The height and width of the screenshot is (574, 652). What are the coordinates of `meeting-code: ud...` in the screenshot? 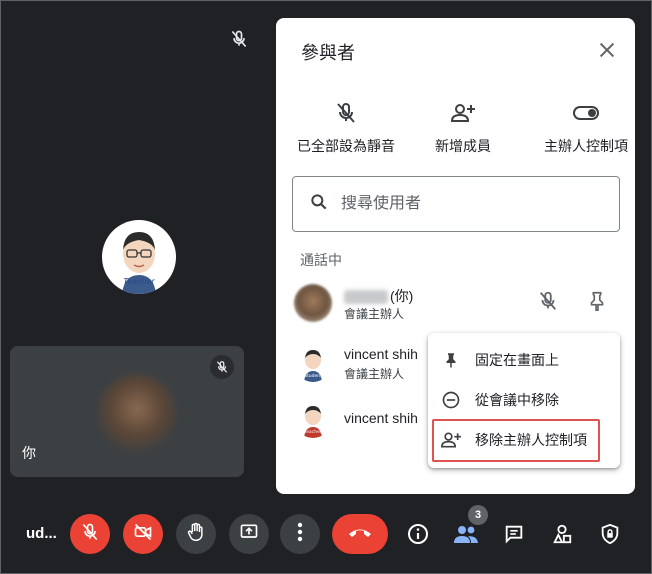 It's located at (41, 533).